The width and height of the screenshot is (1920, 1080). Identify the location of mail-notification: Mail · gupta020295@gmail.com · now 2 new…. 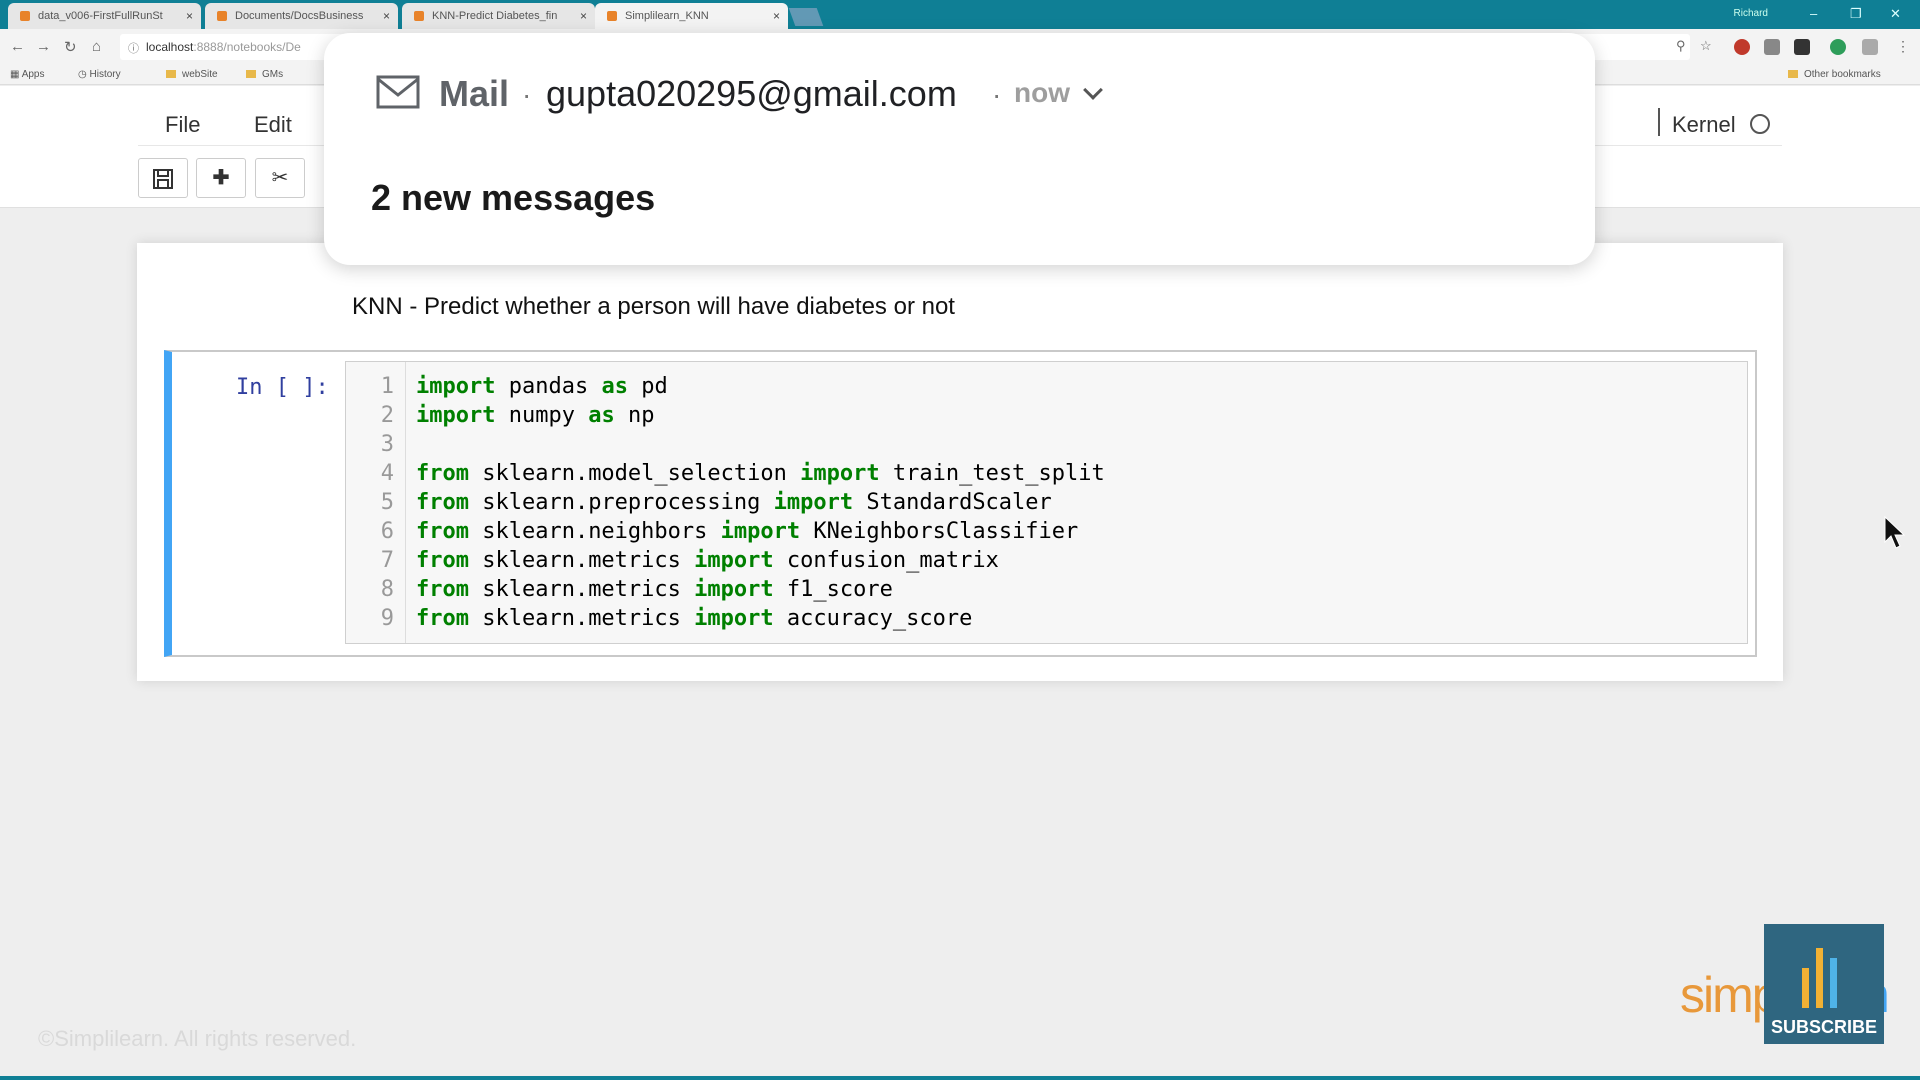
(959, 149).